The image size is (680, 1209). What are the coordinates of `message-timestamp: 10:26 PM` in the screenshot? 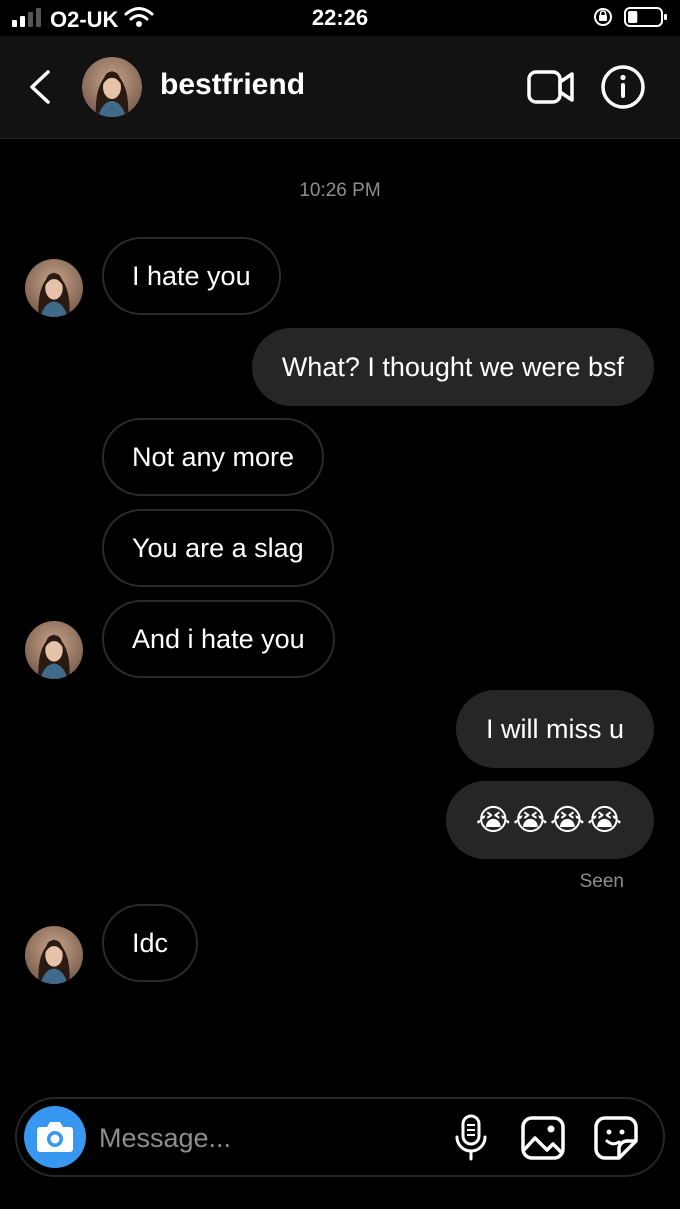 It's located at (340, 190).